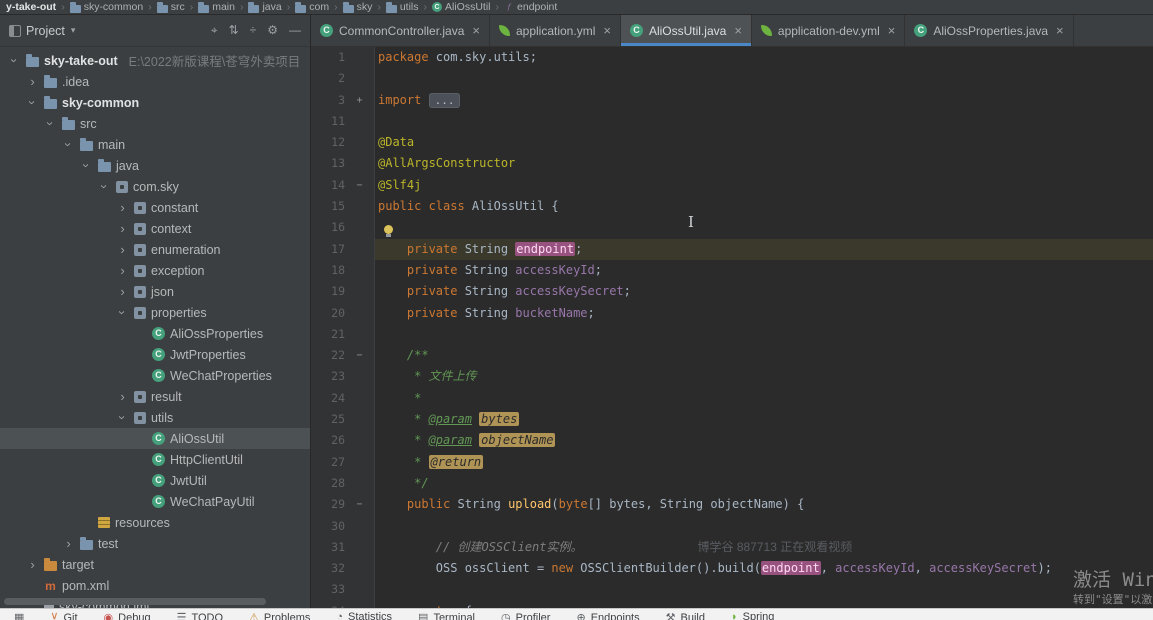  I want to click on chevron-down-icon: ▾, so click(73, 30).